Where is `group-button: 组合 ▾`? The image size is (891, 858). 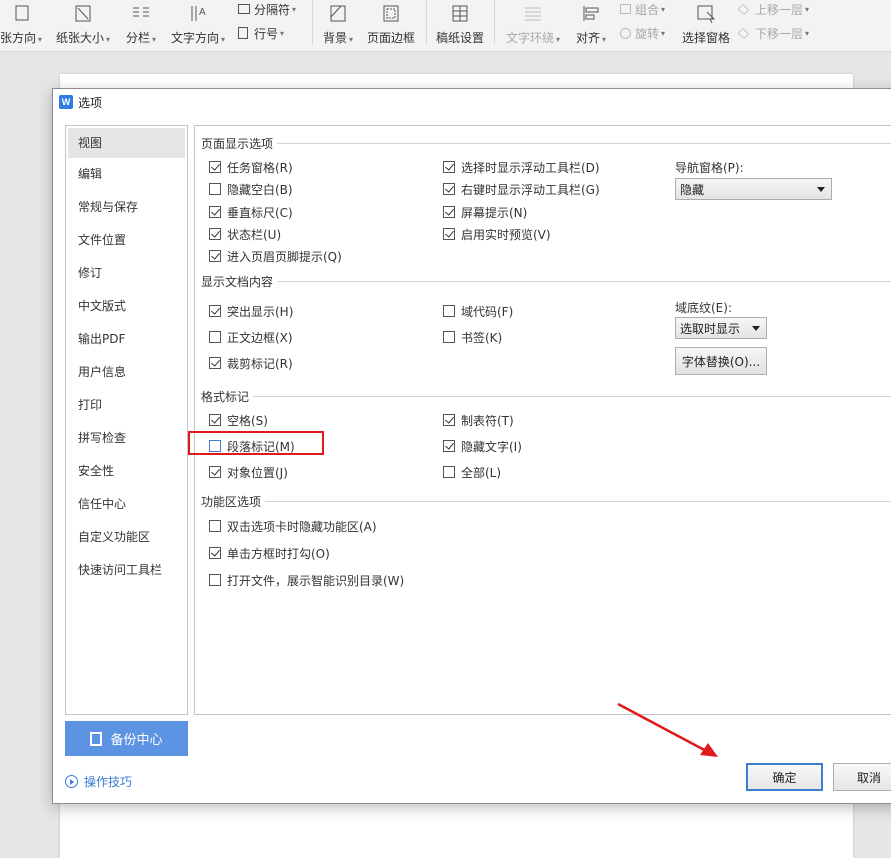 group-button: 组合 ▾ is located at coordinates (642, 9).